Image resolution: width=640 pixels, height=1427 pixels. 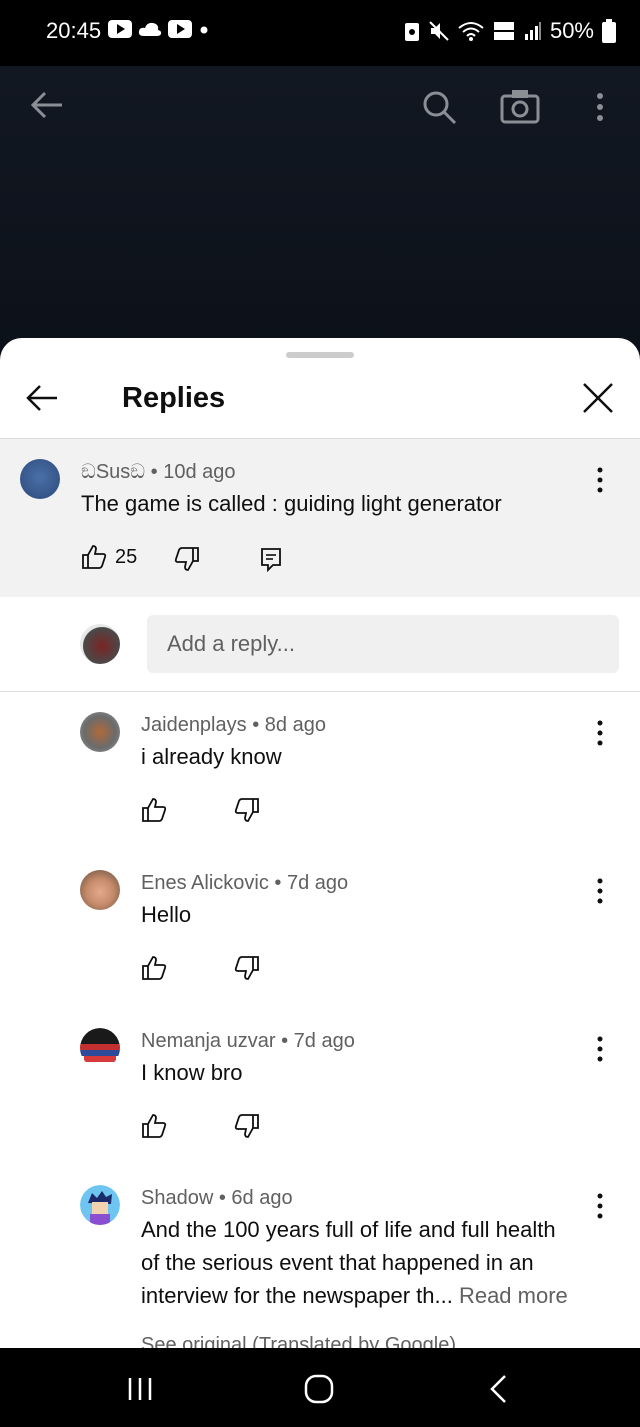 I want to click on drag-handle, so click(x=320, y=355).